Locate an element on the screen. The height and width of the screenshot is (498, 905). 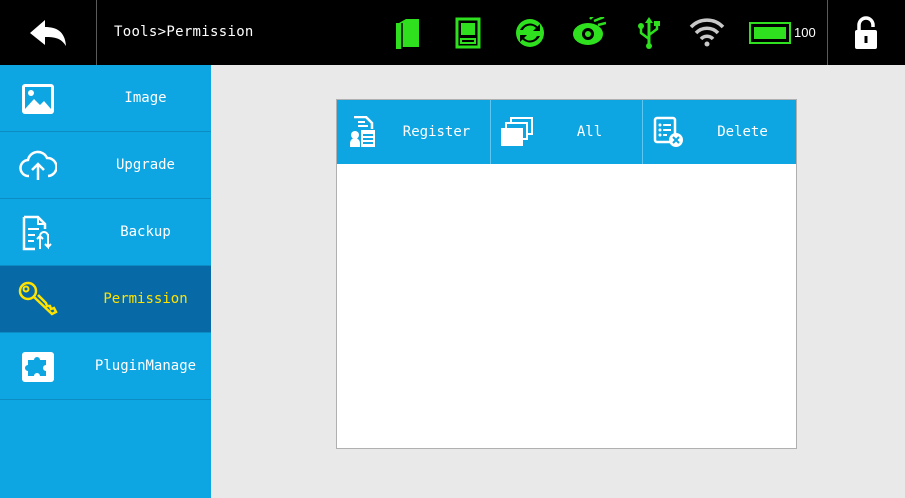
top-bar: Tools>Permission 100 is located at coordinates (452, 32).